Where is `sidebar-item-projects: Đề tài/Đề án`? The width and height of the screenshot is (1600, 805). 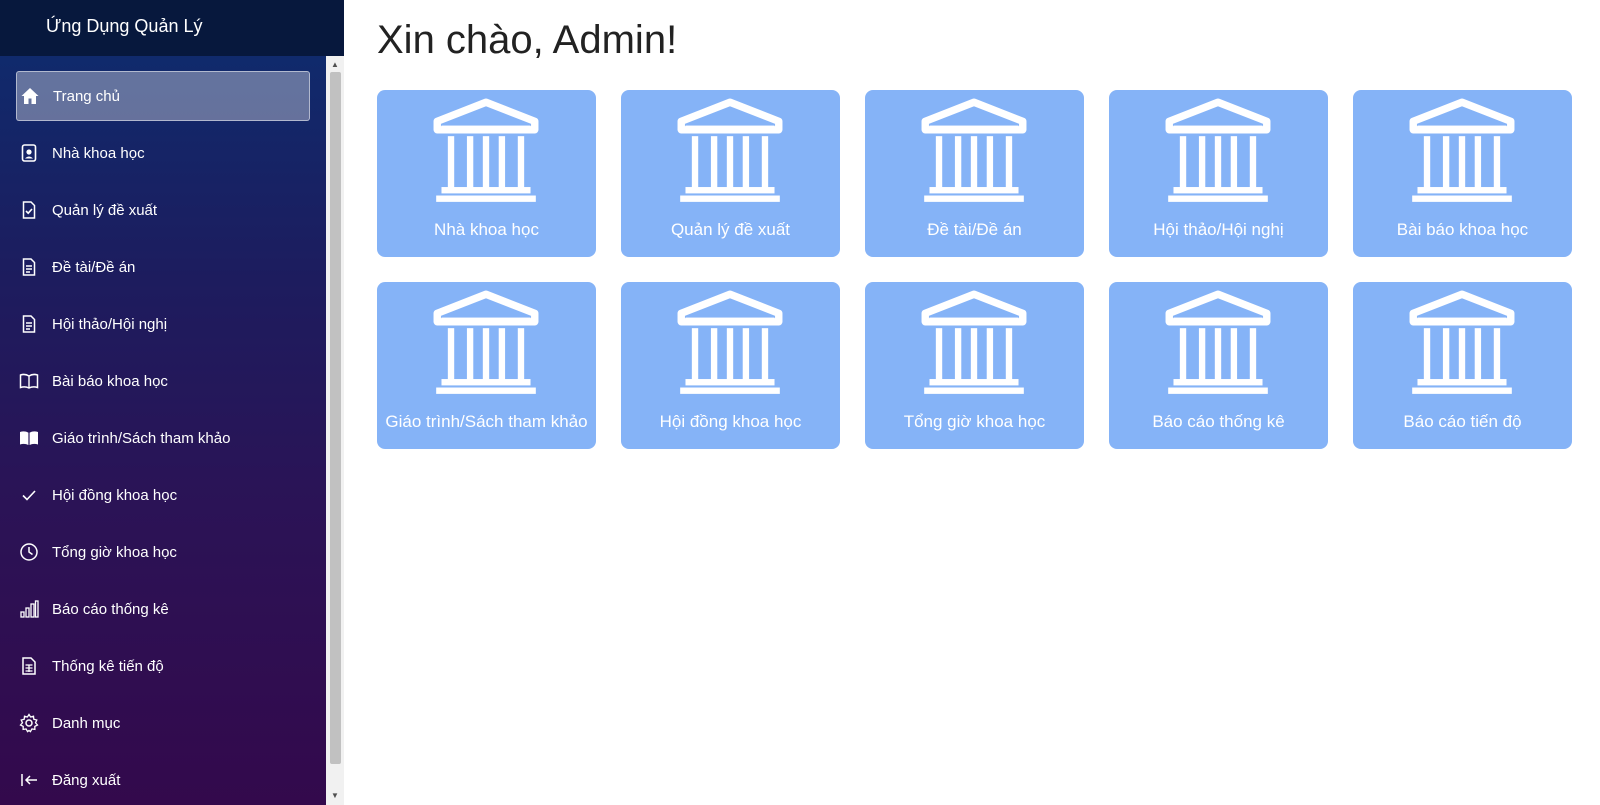 sidebar-item-projects: Đề tài/Đề án is located at coordinates (163, 267).